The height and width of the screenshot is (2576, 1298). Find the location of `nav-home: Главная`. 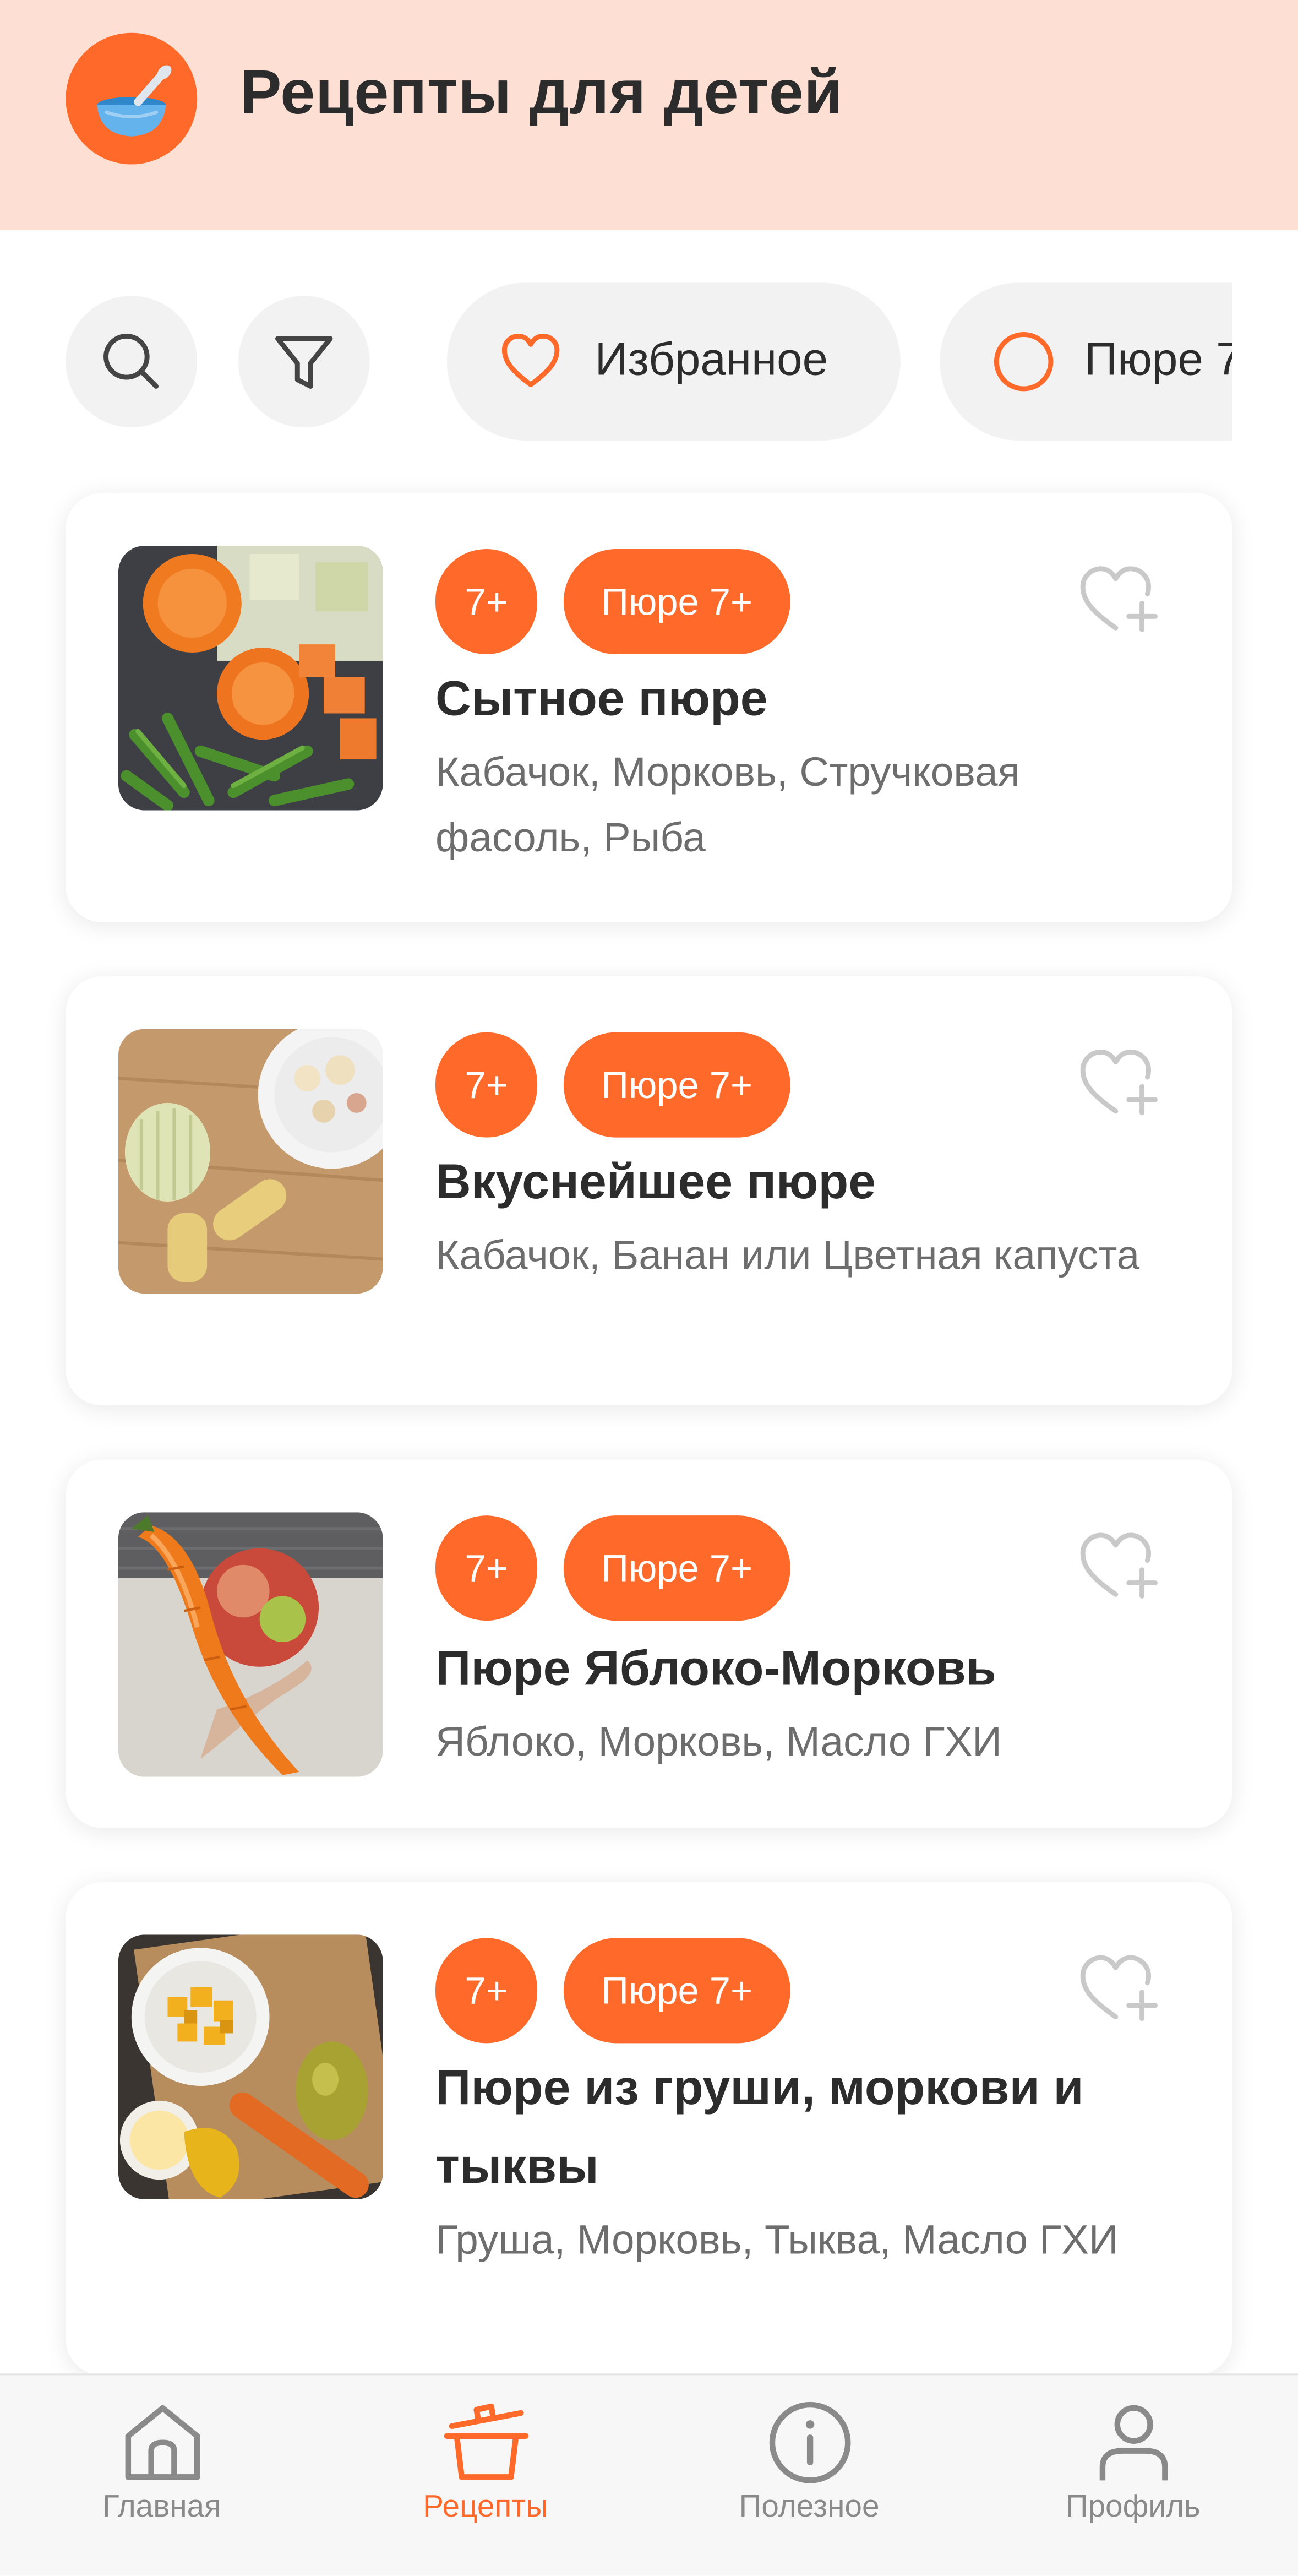

nav-home: Главная is located at coordinates (162, 2475).